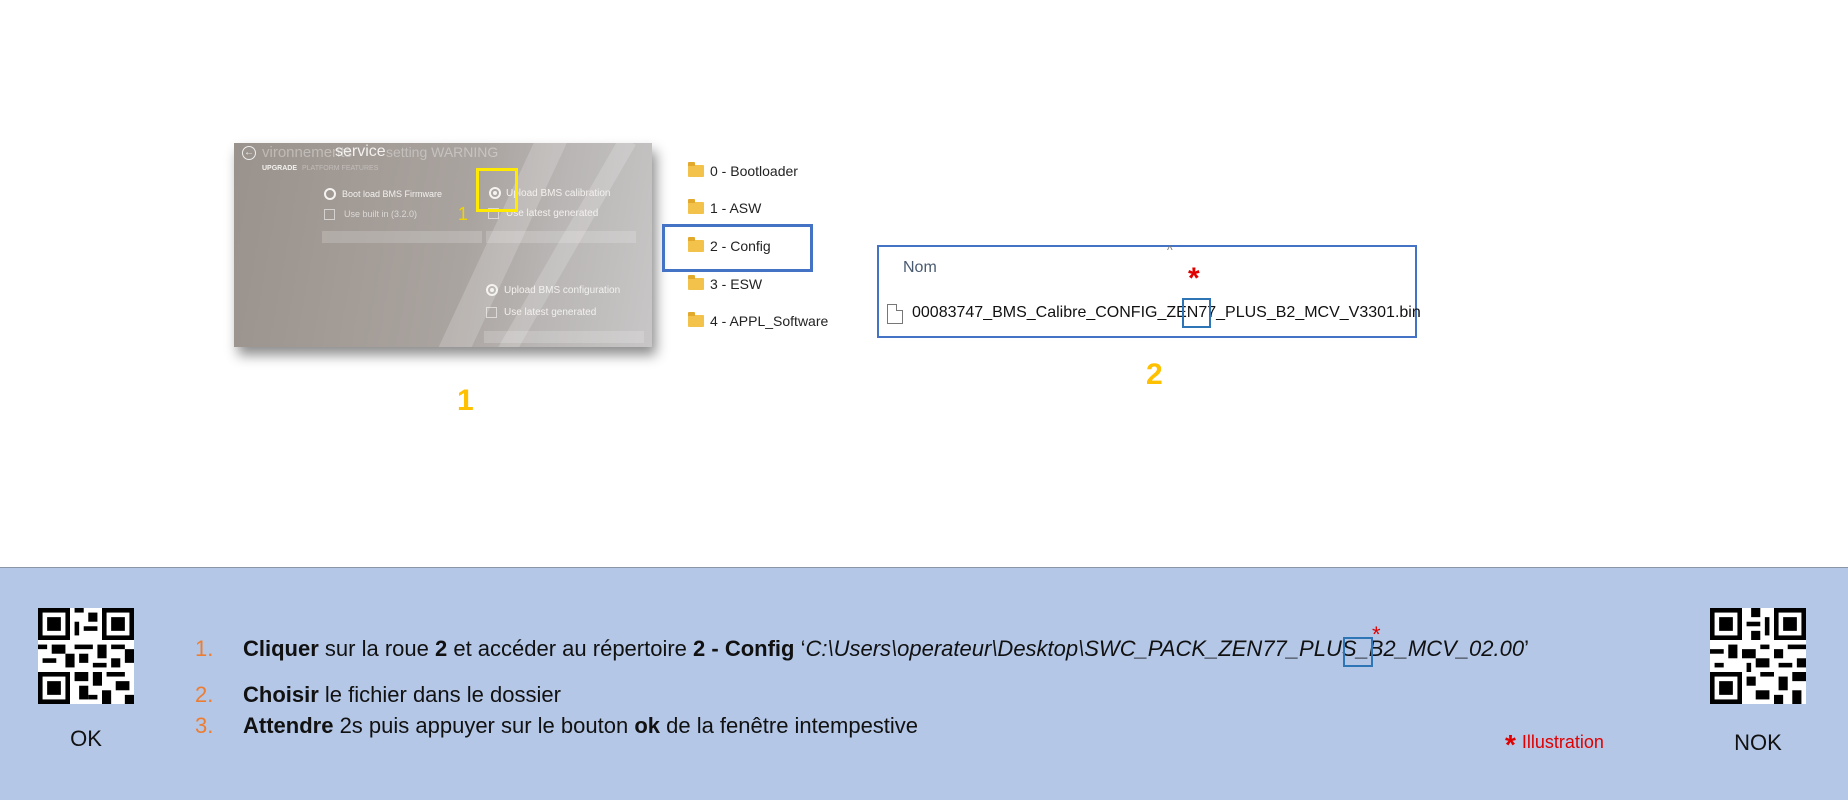  What do you see at coordinates (769, 321) in the screenshot?
I see `folder-label: 4 - APPL_Software` at bounding box center [769, 321].